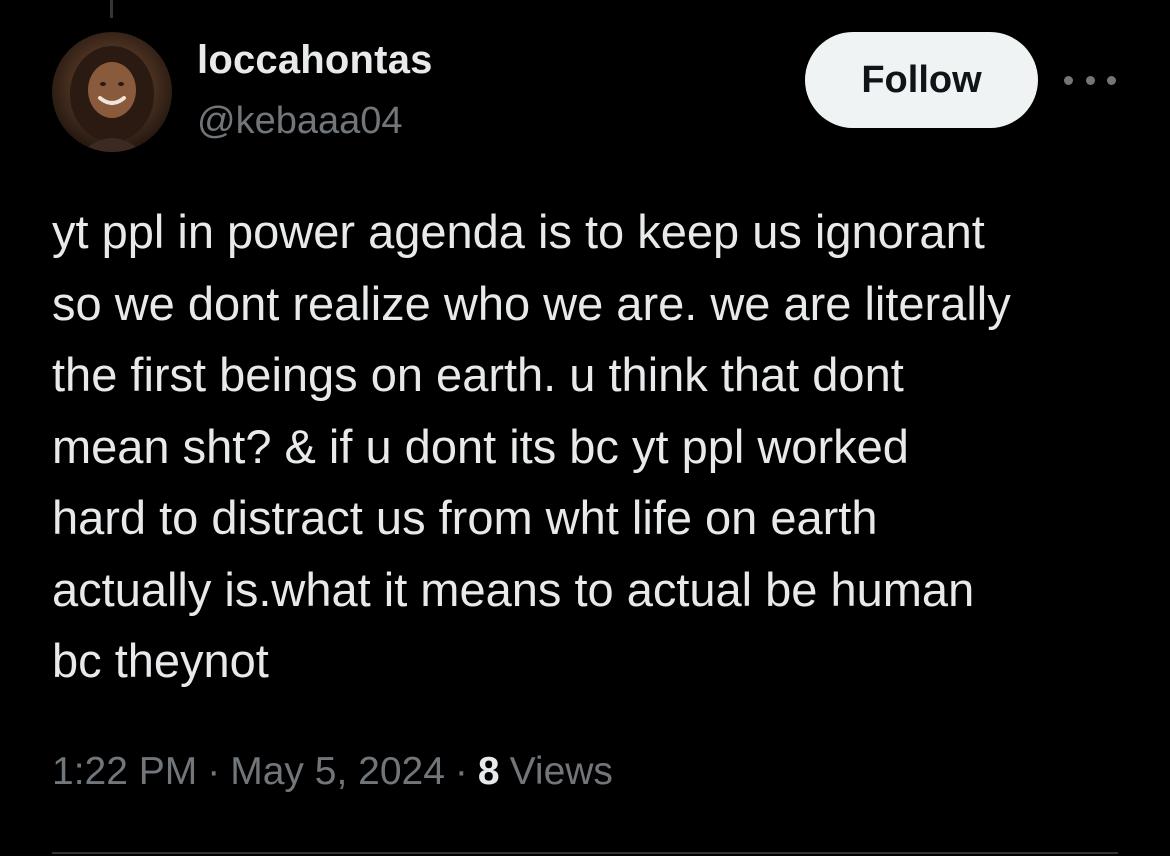 The height and width of the screenshot is (856, 1170). I want to click on more-horizontal-icon, so click(1090, 80).